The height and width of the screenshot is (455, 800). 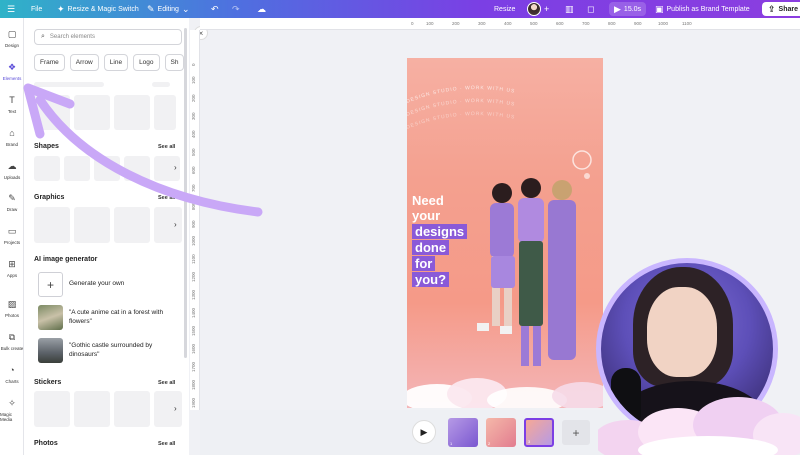 I want to click on search-icon: ⌕, so click(x=43, y=36).